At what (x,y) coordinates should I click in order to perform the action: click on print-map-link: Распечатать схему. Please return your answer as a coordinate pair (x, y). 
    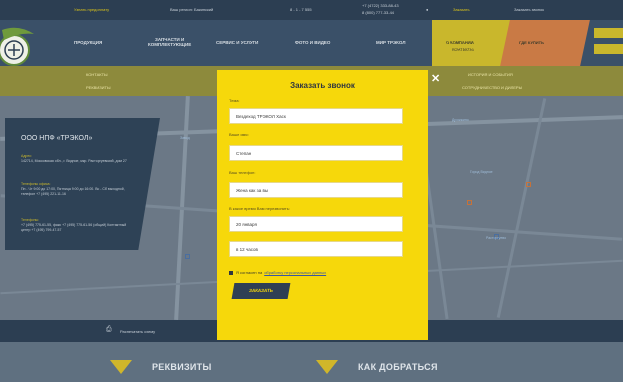
    Looking at the image, I should click on (137, 331).